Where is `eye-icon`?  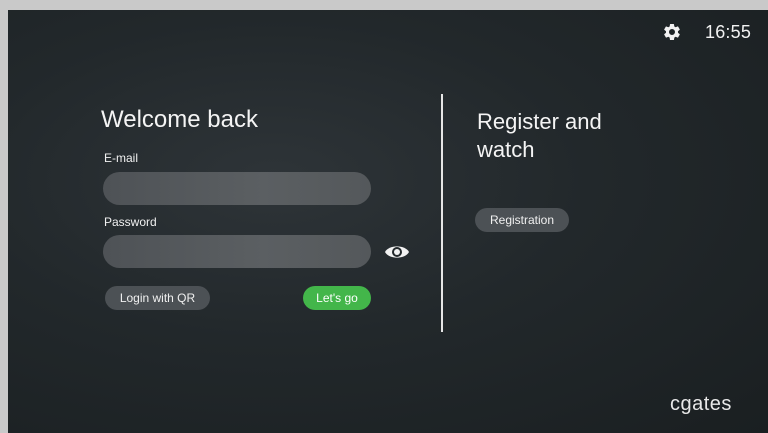 eye-icon is located at coordinates (397, 252).